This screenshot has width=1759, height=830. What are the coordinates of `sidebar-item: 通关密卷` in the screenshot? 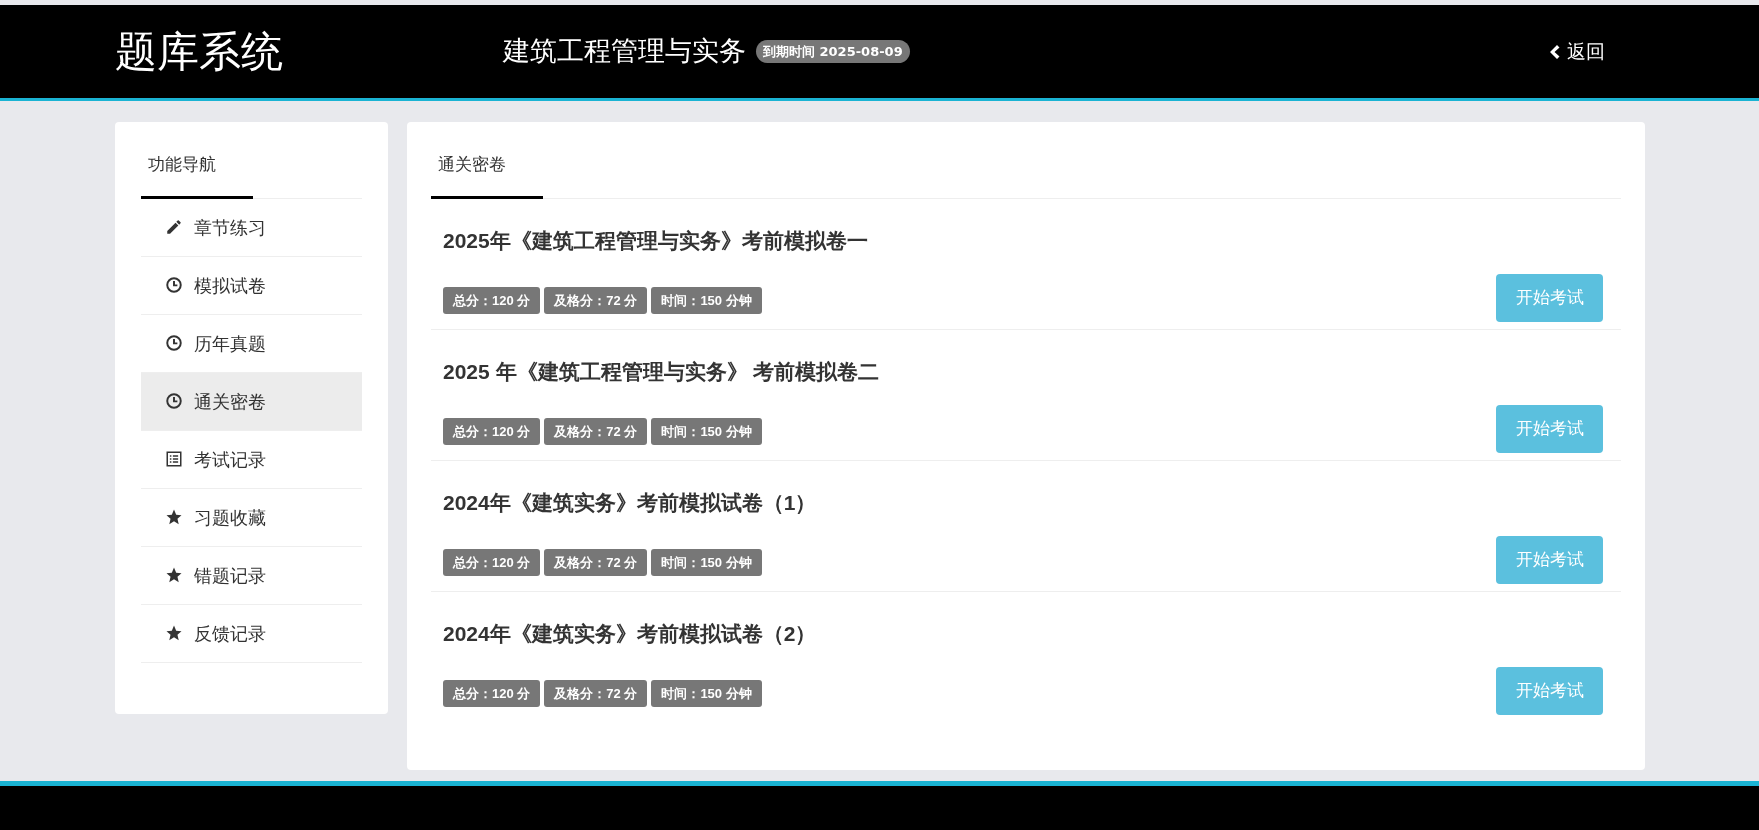 It's located at (251, 401).